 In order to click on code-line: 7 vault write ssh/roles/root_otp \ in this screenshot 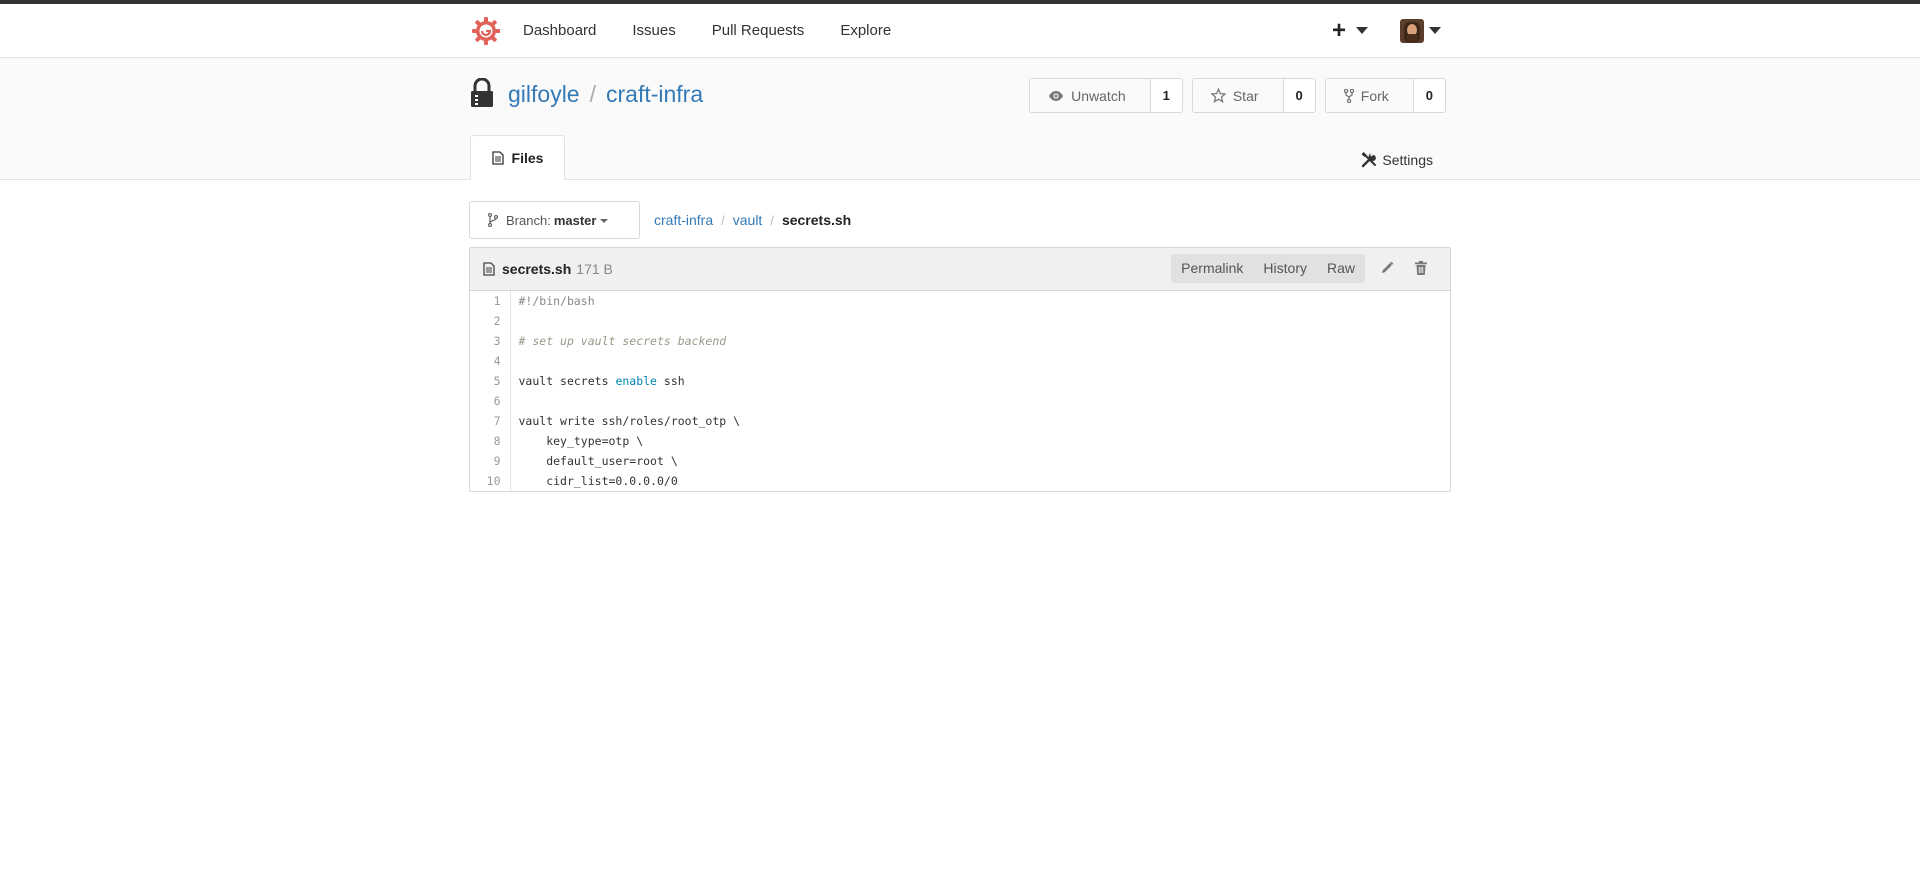, I will do `click(960, 421)`.